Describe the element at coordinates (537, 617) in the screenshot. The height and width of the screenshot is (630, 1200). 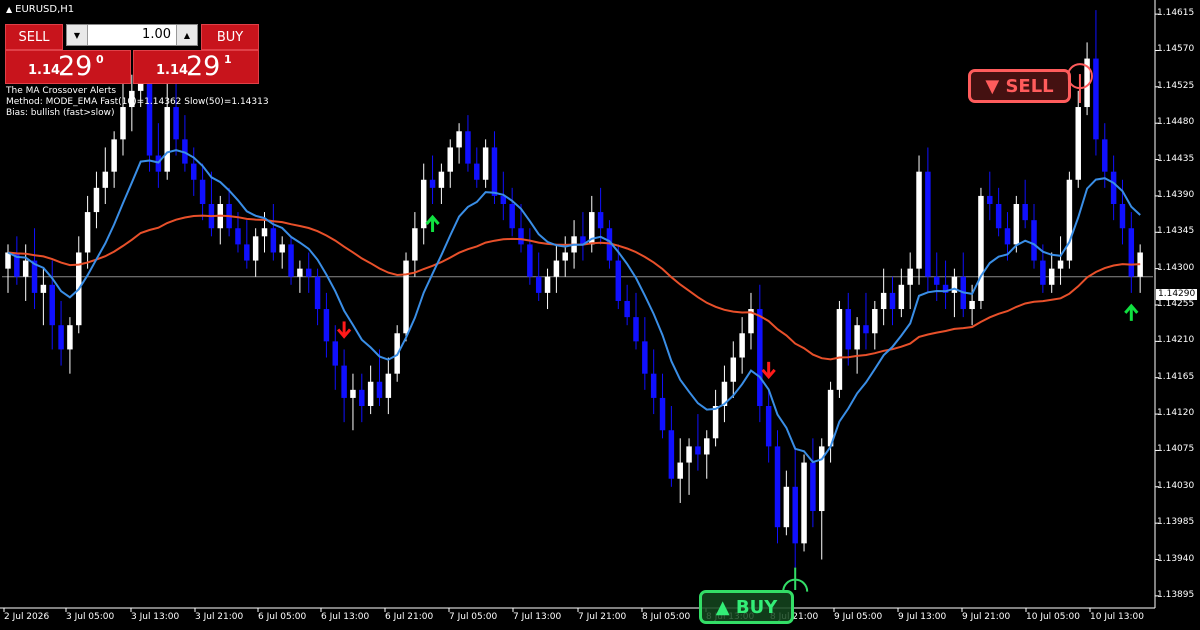
I see `time-axis-label: 7 Jul 13:00` at that location.